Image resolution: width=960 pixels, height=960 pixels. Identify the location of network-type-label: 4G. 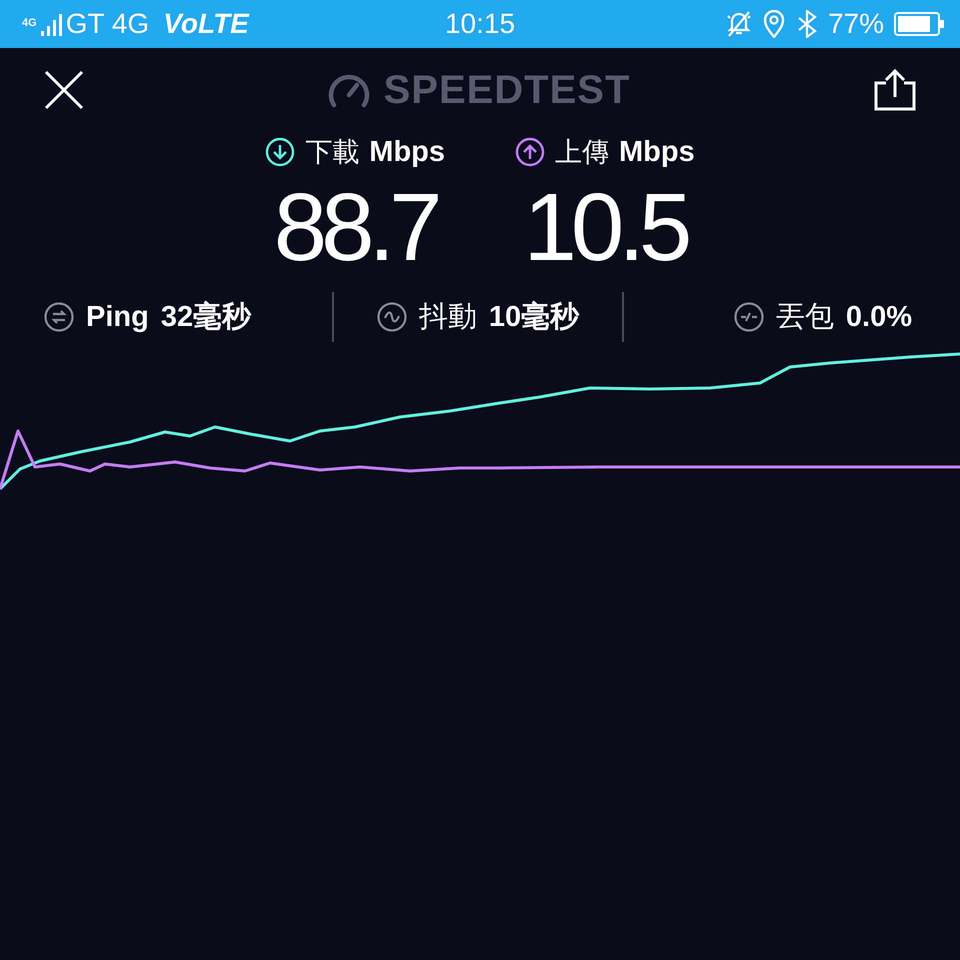
(29, 23).